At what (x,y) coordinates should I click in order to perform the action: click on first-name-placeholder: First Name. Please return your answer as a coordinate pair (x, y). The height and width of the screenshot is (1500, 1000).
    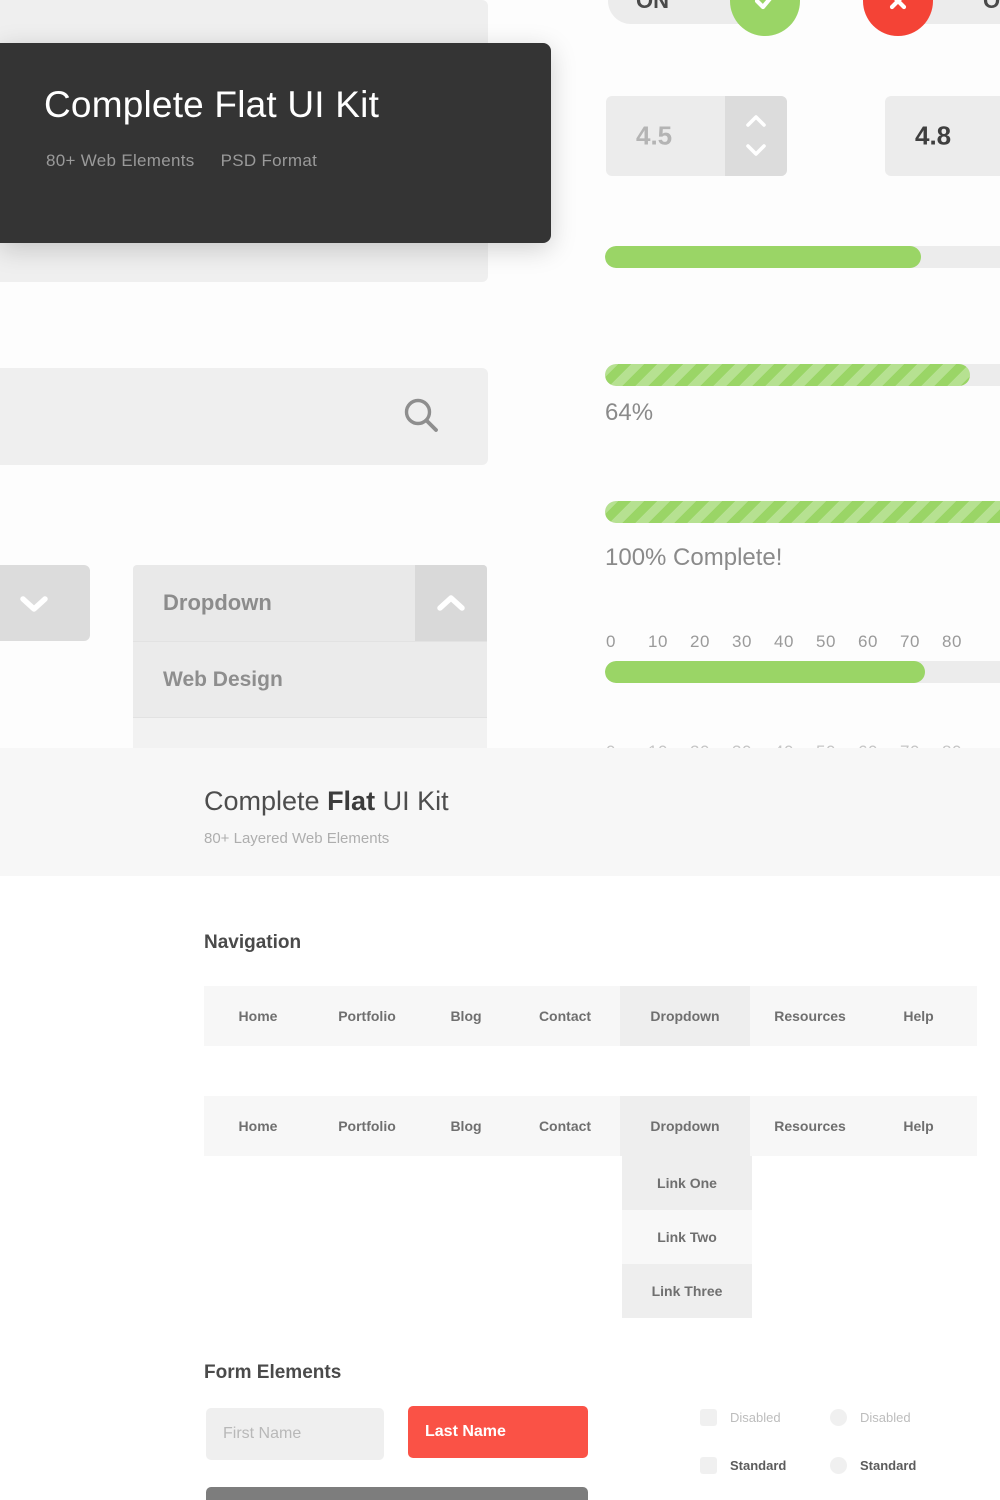
    Looking at the image, I should click on (262, 1433).